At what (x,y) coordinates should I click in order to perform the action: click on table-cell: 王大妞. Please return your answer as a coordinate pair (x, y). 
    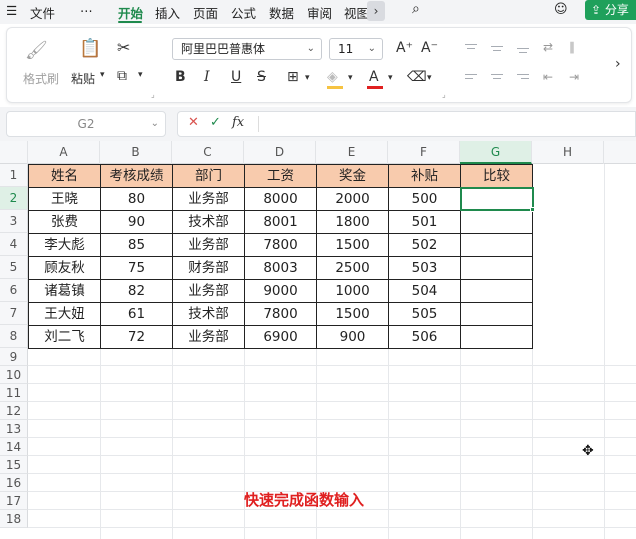
    Looking at the image, I should click on (65, 314).